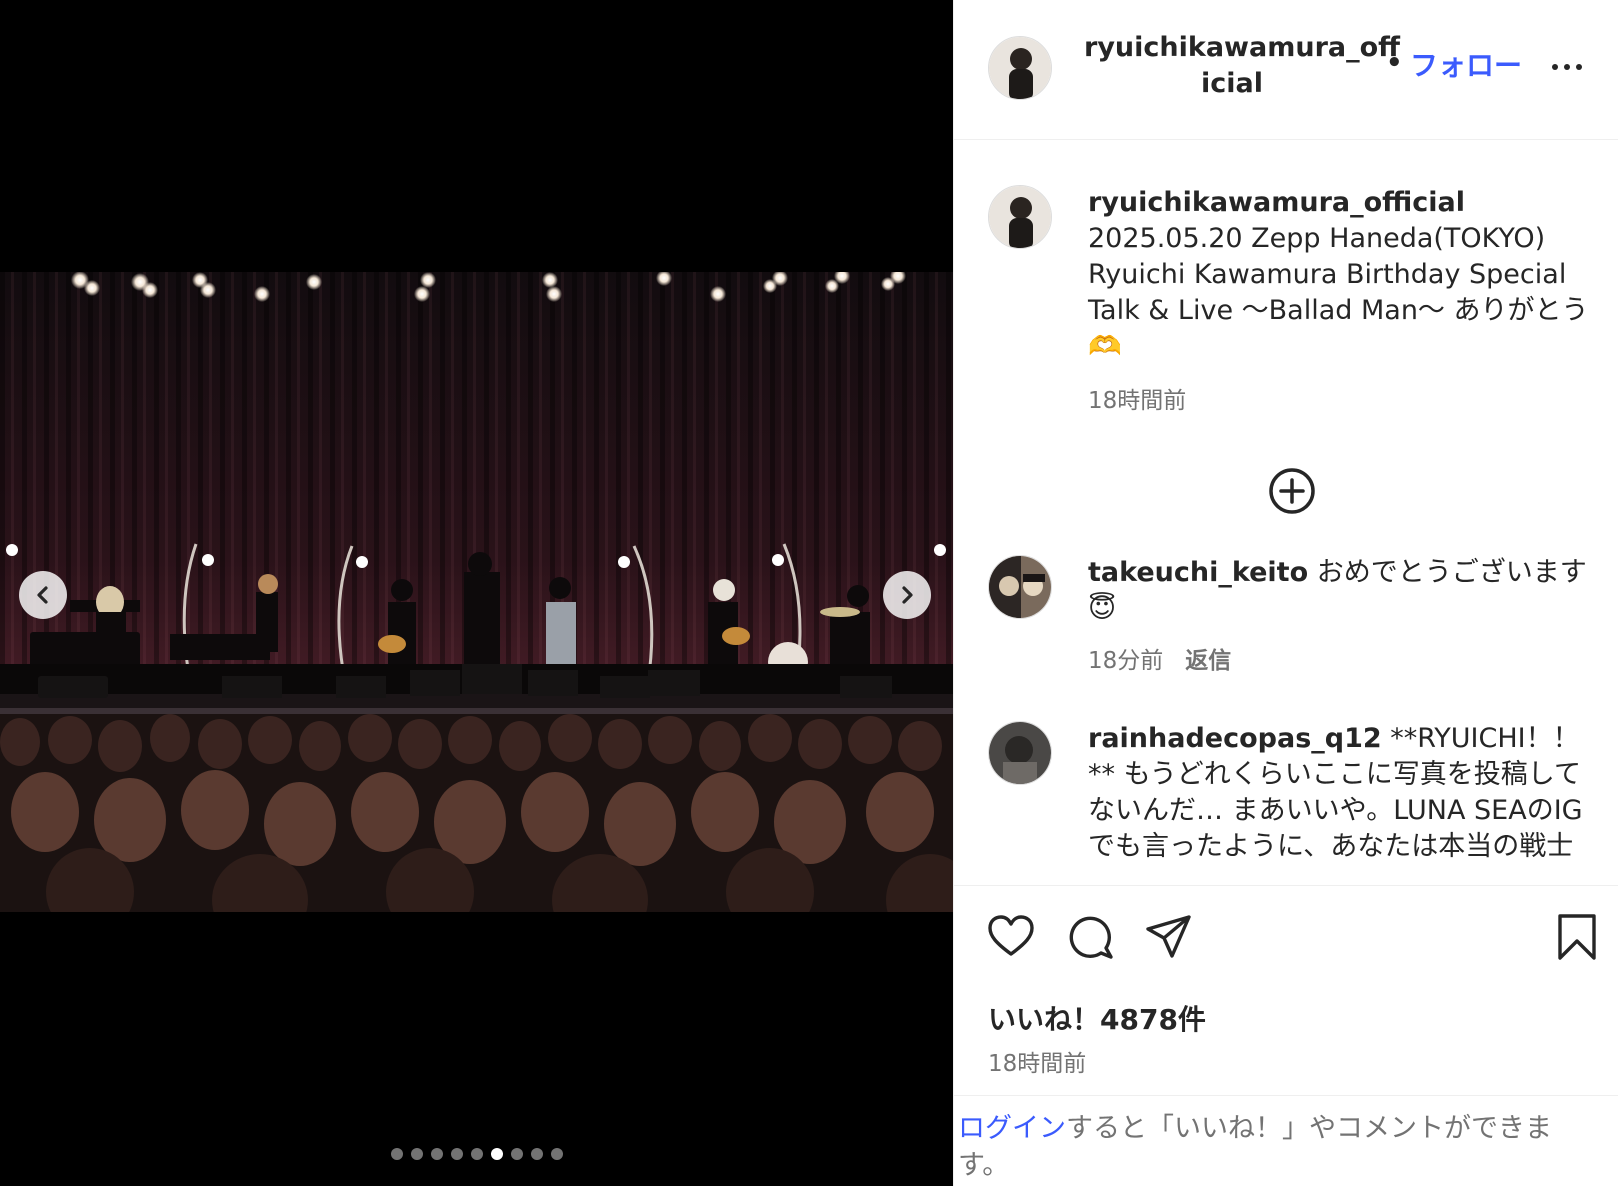 This screenshot has width=1618, height=1186. I want to click on more-icon, so click(1567, 67).